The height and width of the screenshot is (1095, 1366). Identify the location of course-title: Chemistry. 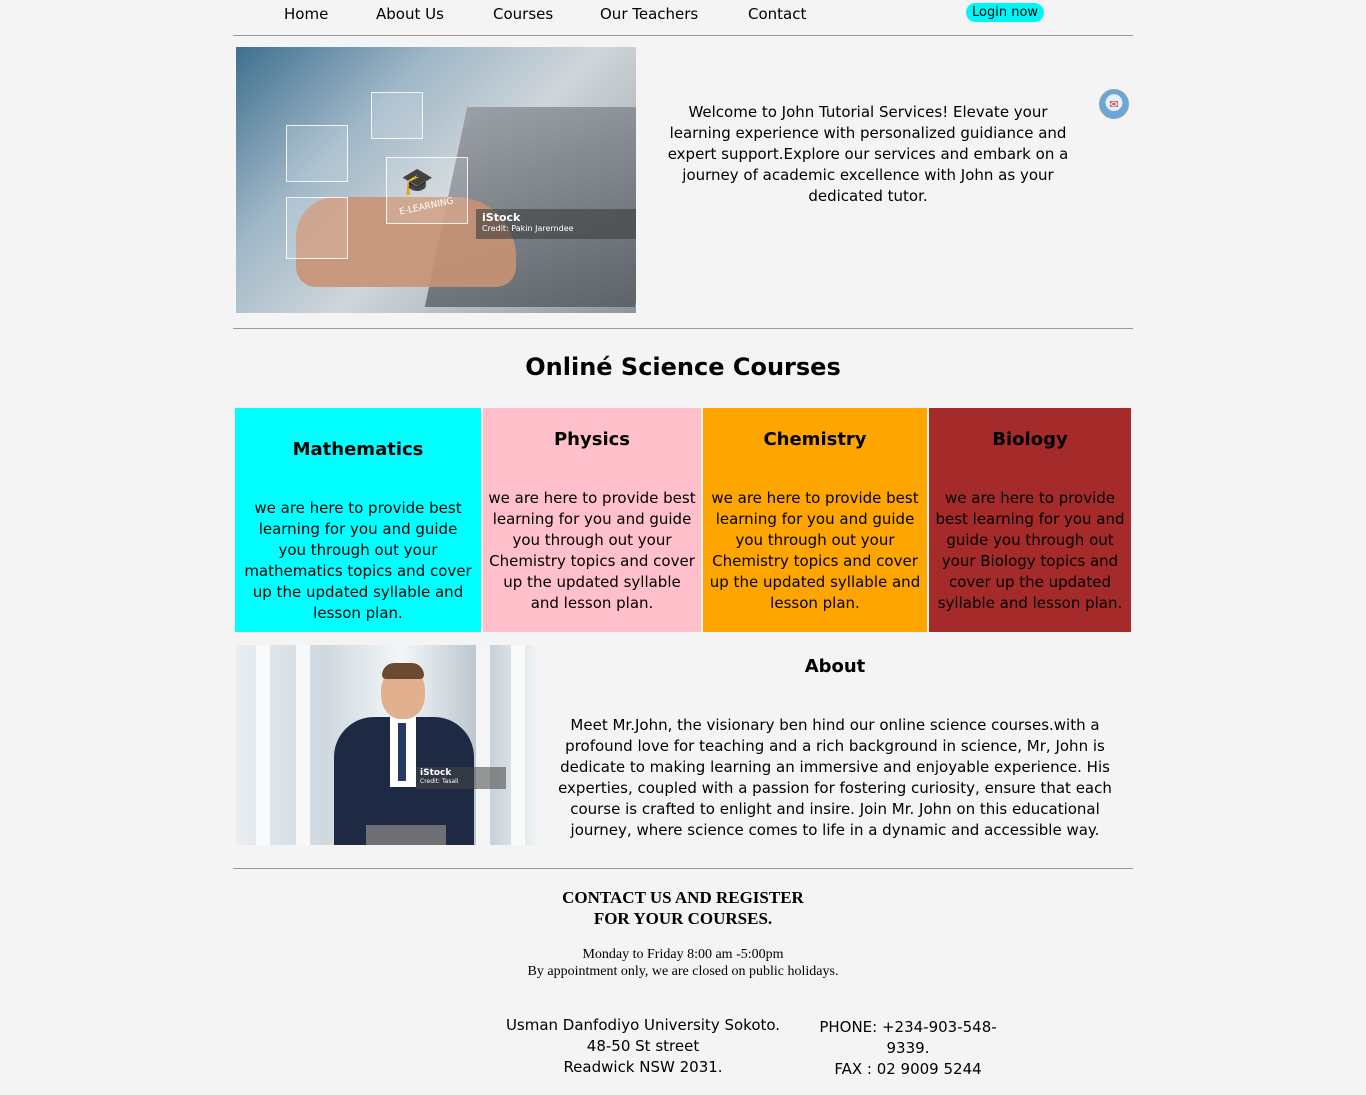
(815, 439).